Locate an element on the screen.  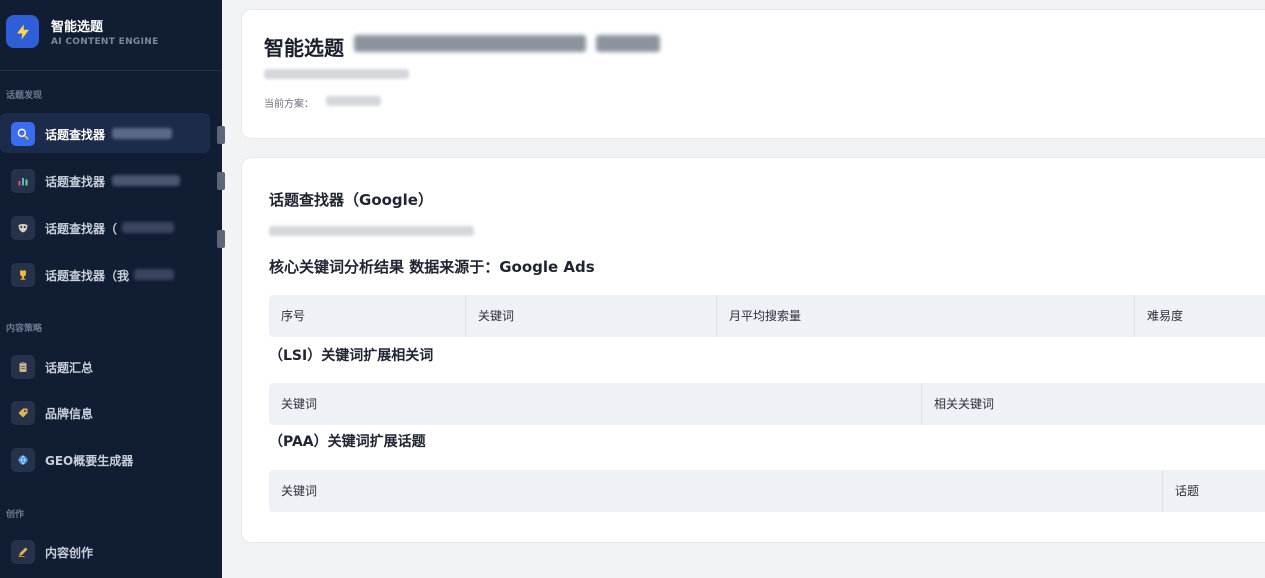
sidebar-item-label: 品牌信息 is located at coordinates (69, 414).